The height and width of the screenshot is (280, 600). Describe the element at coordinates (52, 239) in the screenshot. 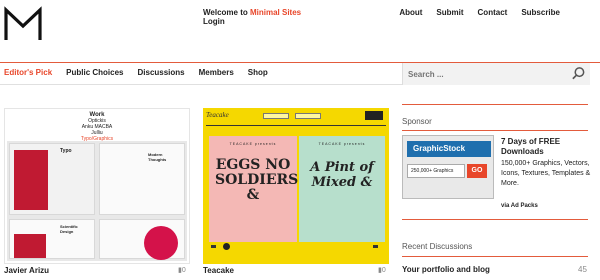

I see `thumb-page: Scientific Design` at that location.